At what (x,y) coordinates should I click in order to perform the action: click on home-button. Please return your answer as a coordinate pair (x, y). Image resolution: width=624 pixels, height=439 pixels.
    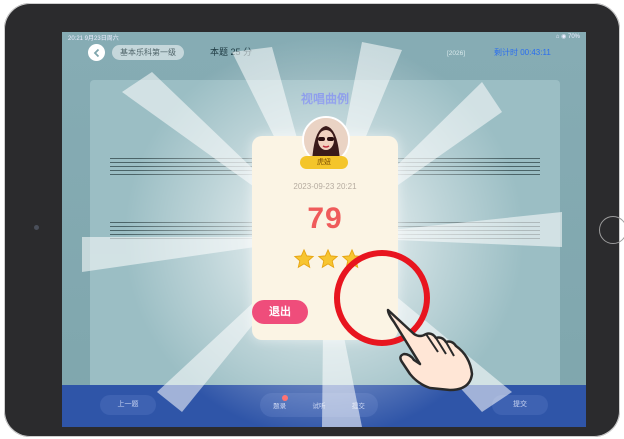
    Looking at the image, I should click on (611, 230).